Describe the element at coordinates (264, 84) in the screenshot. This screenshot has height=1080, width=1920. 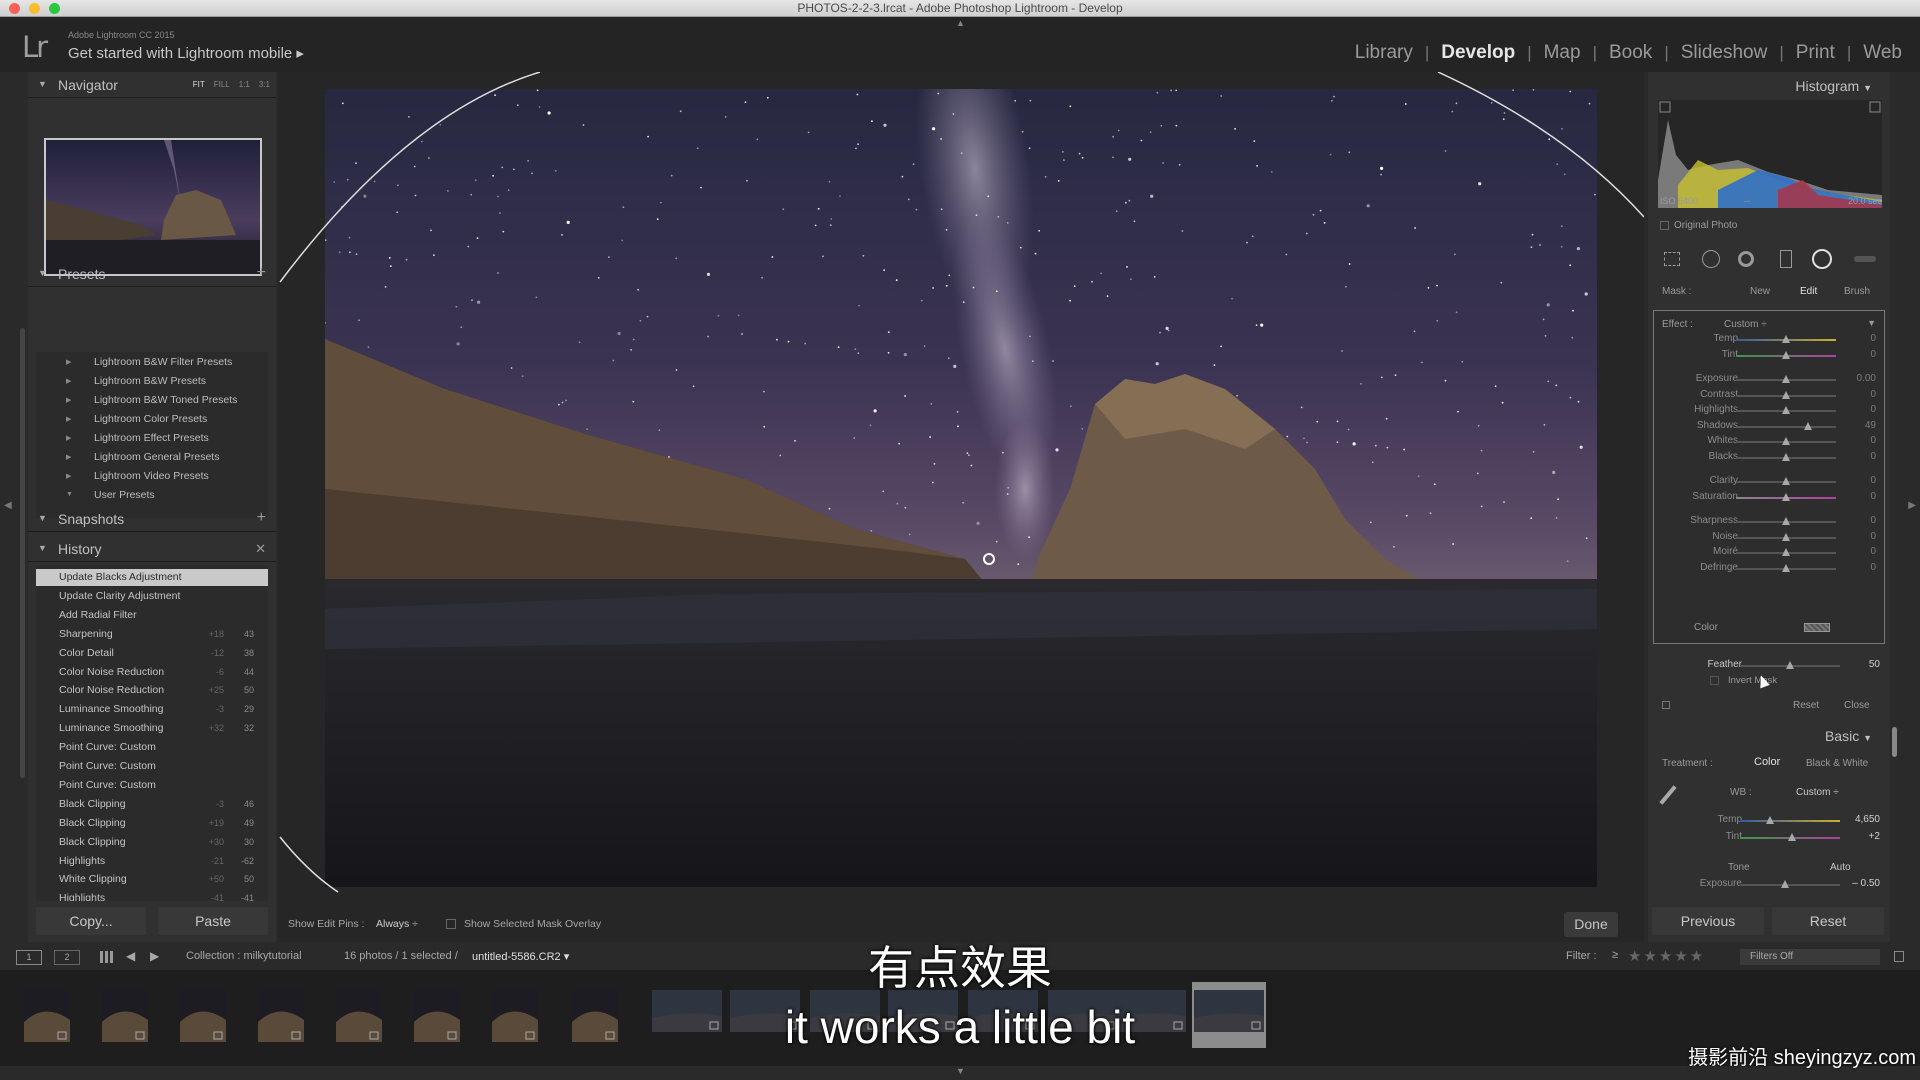
I see `zoom-3to1: 3:1` at that location.